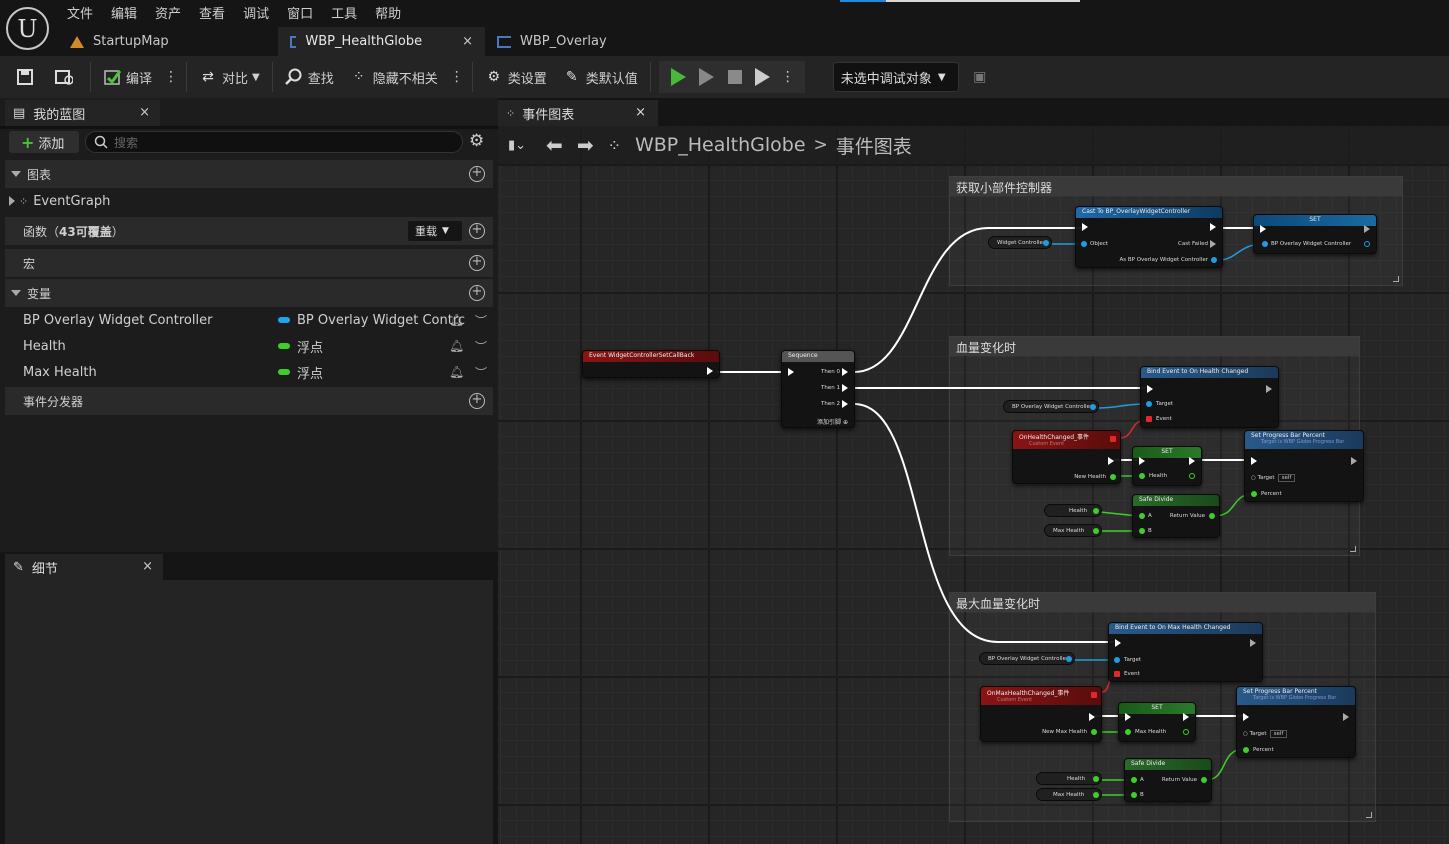 This screenshot has height=844, width=1449. What do you see at coordinates (477, 401) in the screenshot?
I see `add-dispatcher-icon: +` at bounding box center [477, 401].